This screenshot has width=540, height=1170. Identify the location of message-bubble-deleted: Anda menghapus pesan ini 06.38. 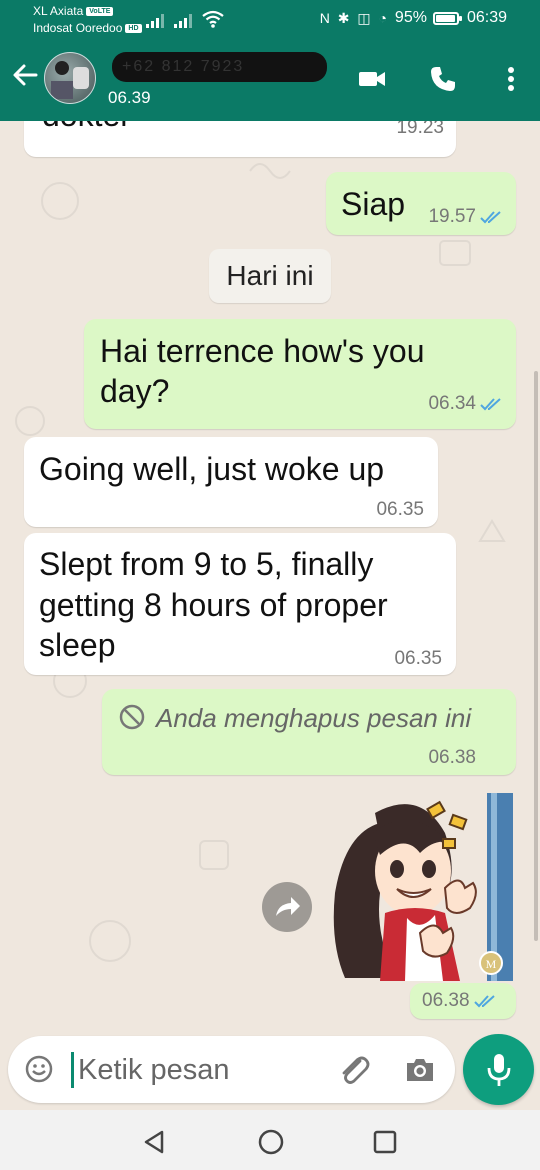
(309, 732).